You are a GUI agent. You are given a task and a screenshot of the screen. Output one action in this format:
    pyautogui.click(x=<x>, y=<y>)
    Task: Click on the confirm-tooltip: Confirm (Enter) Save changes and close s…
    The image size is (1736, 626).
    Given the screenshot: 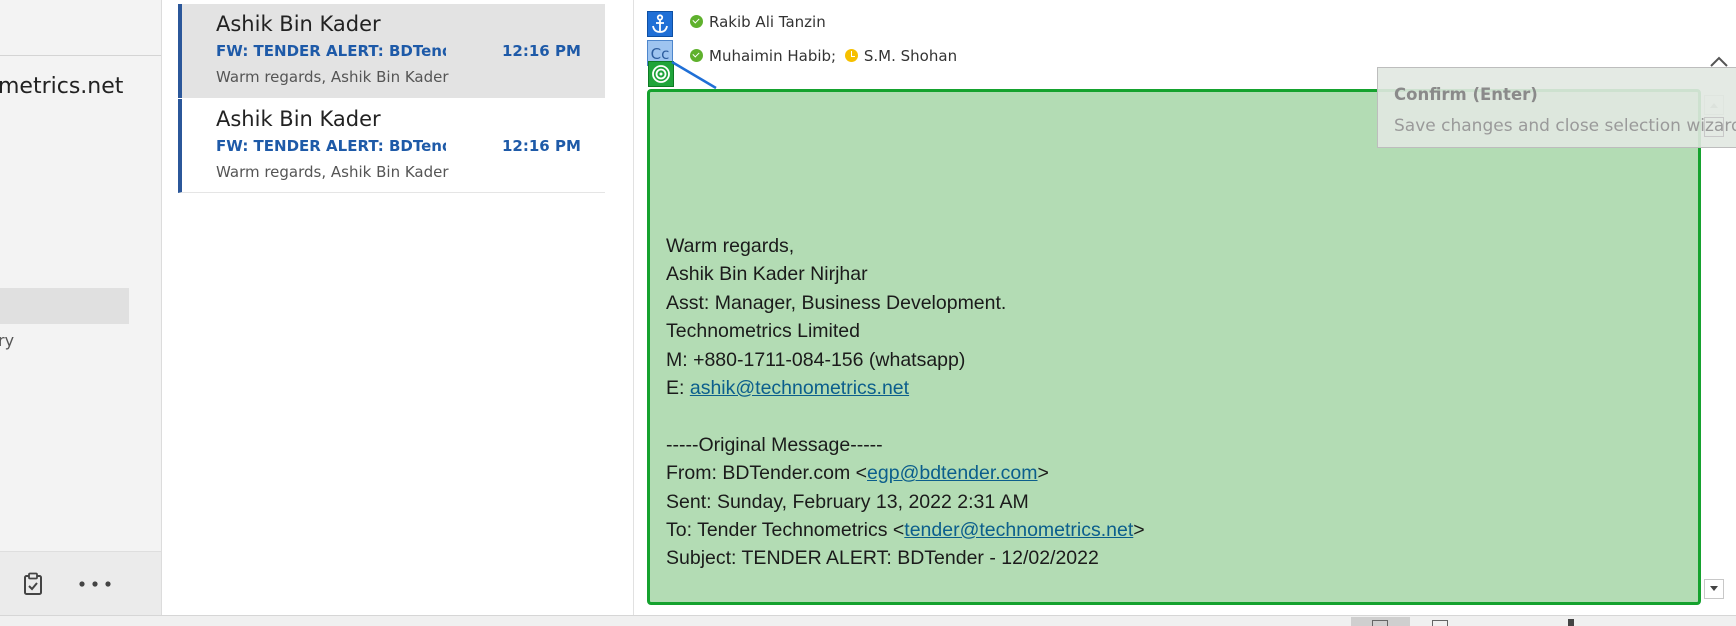 What is the action you would take?
    pyautogui.click(x=1556, y=107)
    